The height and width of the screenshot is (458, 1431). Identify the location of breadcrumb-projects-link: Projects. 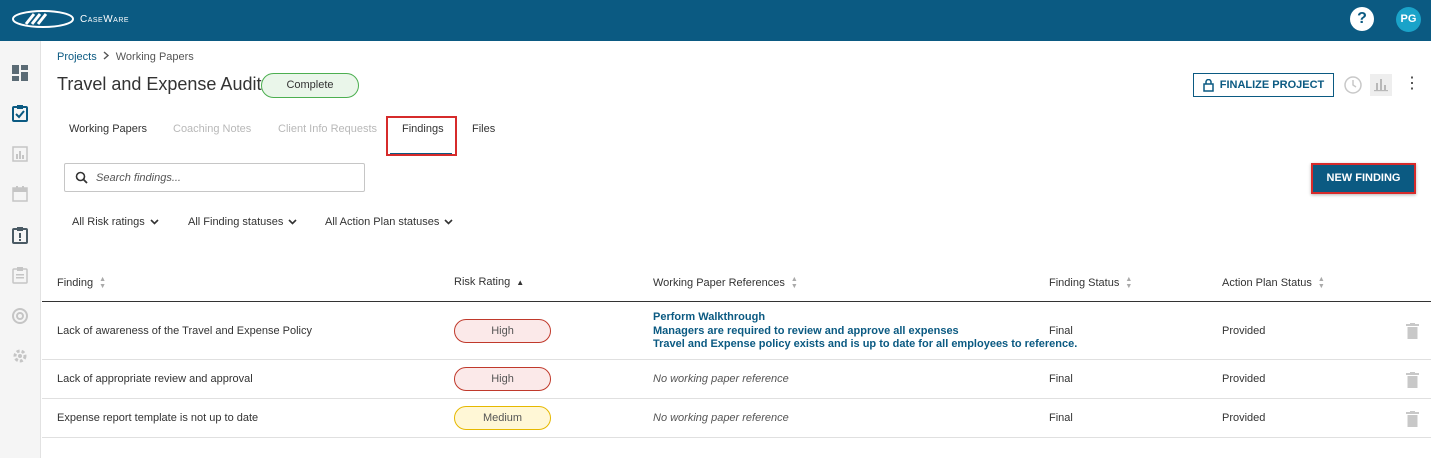
(77, 57).